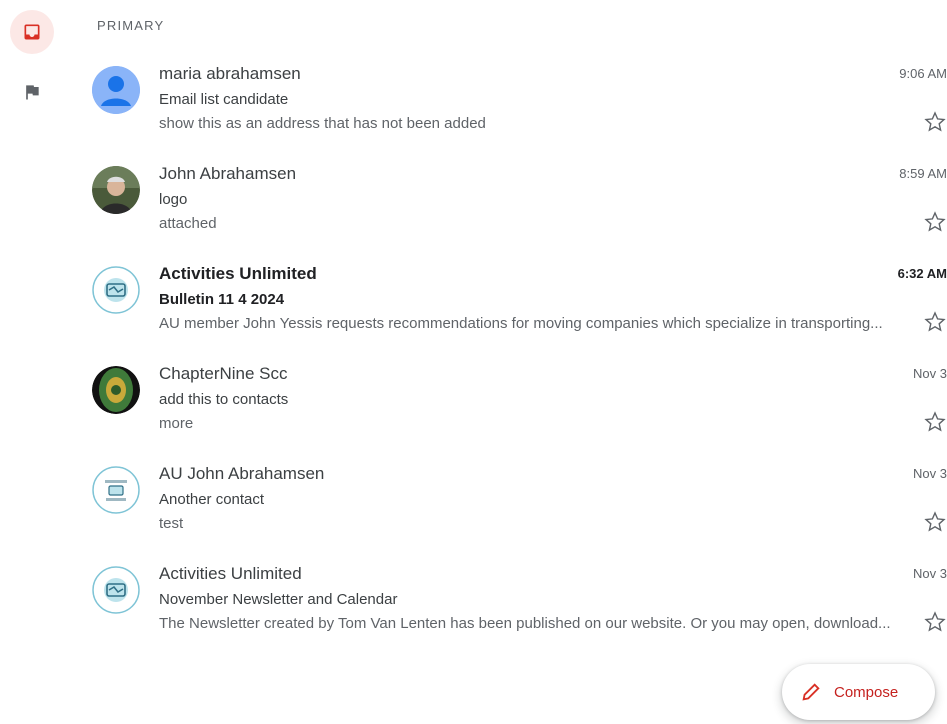 The height and width of the screenshot is (724, 947). What do you see at coordinates (222, 299) in the screenshot?
I see `email-subject: Bulletin 11 4 2024` at bounding box center [222, 299].